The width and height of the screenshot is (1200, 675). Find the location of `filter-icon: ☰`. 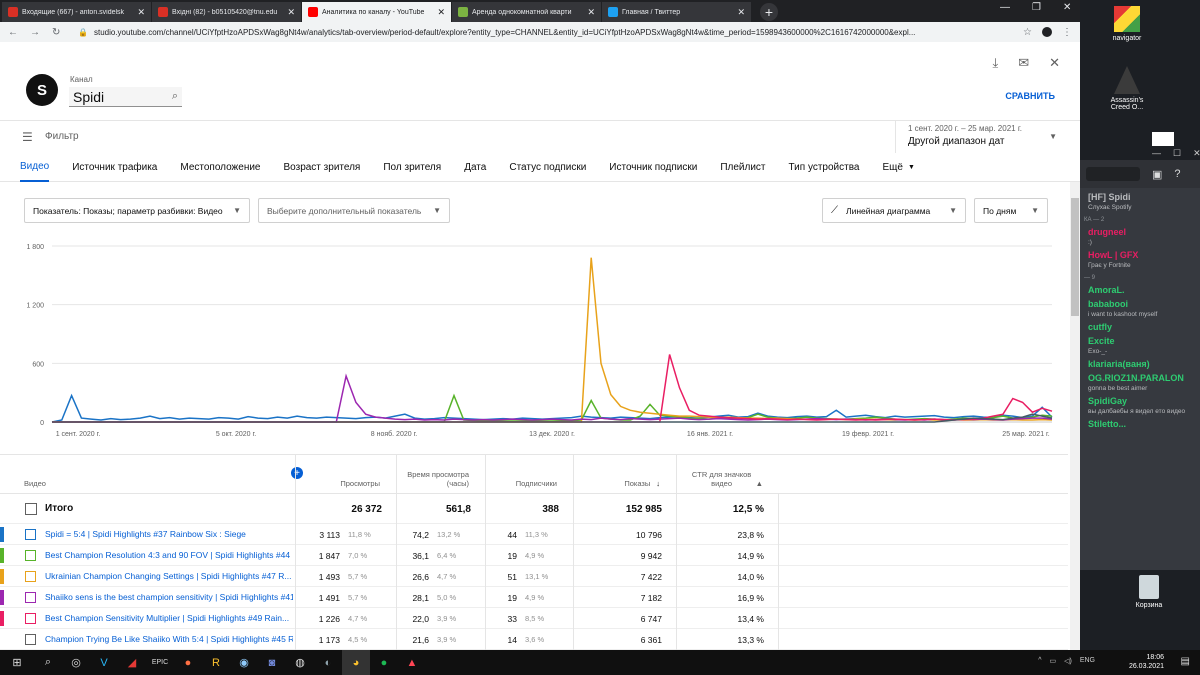

filter-icon: ☰ is located at coordinates (27, 137).